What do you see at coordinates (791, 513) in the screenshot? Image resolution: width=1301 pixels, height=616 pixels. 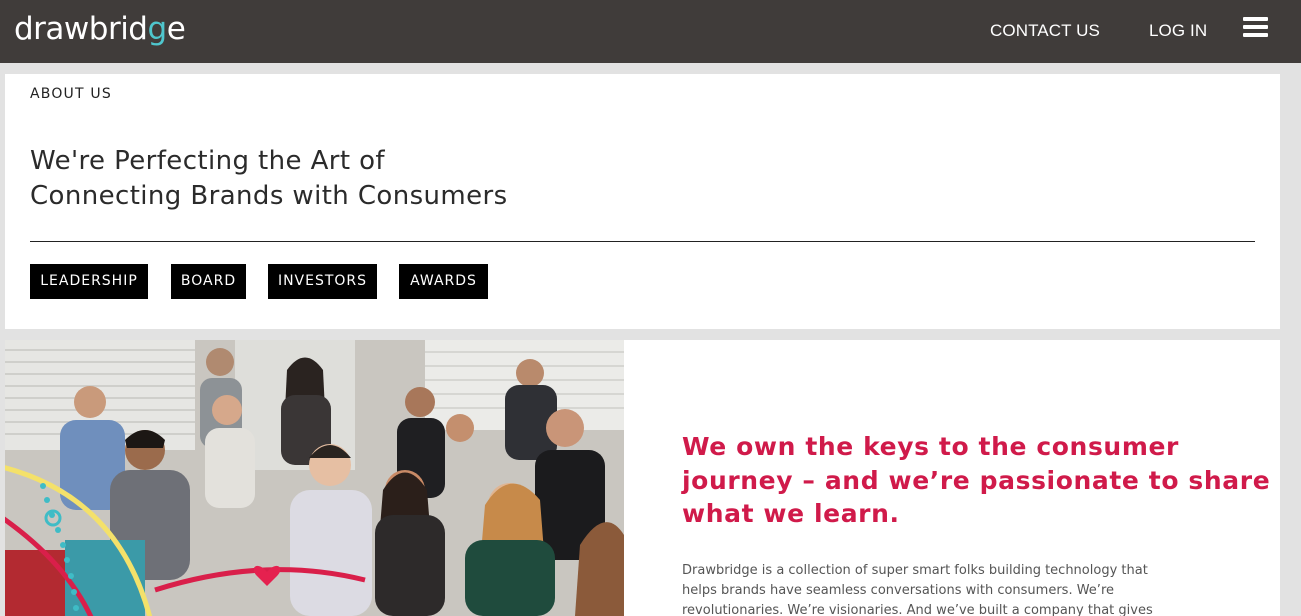 I see `tagline-line-3: what we learn.` at bounding box center [791, 513].